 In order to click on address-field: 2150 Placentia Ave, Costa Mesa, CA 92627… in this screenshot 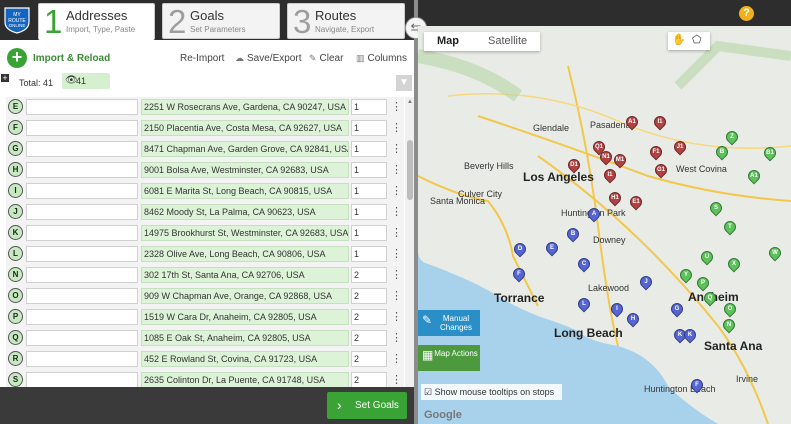, I will do `click(245, 128)`.